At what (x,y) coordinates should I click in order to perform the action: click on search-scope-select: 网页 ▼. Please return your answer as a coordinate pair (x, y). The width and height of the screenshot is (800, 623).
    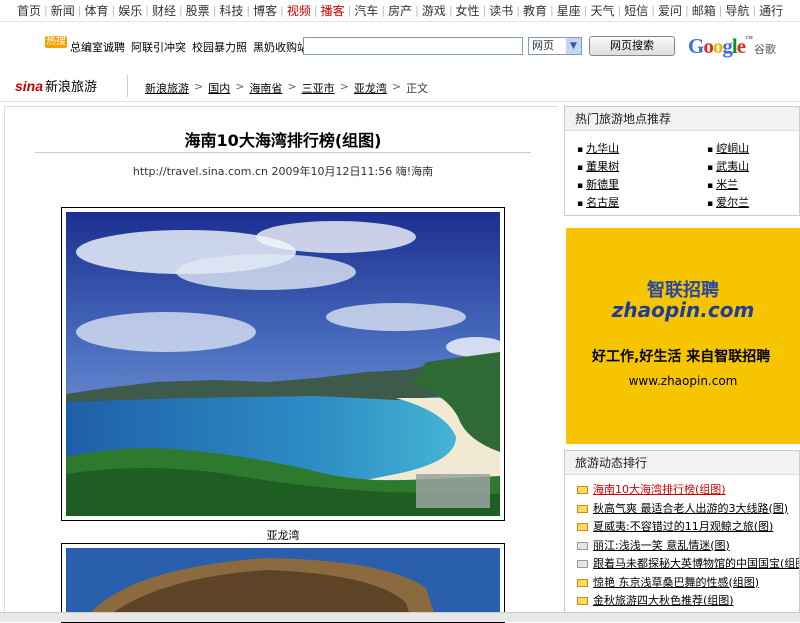
    Looking at the image, I should click on (555, 46).